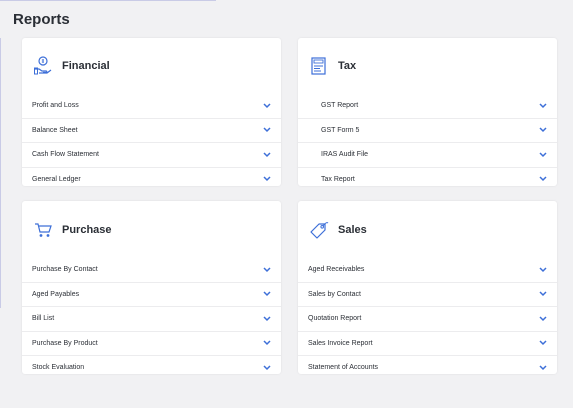 The image size is (573, 408). I want to click on report-purchase-by-contact: Purchase By Contact, so click(151, 270).